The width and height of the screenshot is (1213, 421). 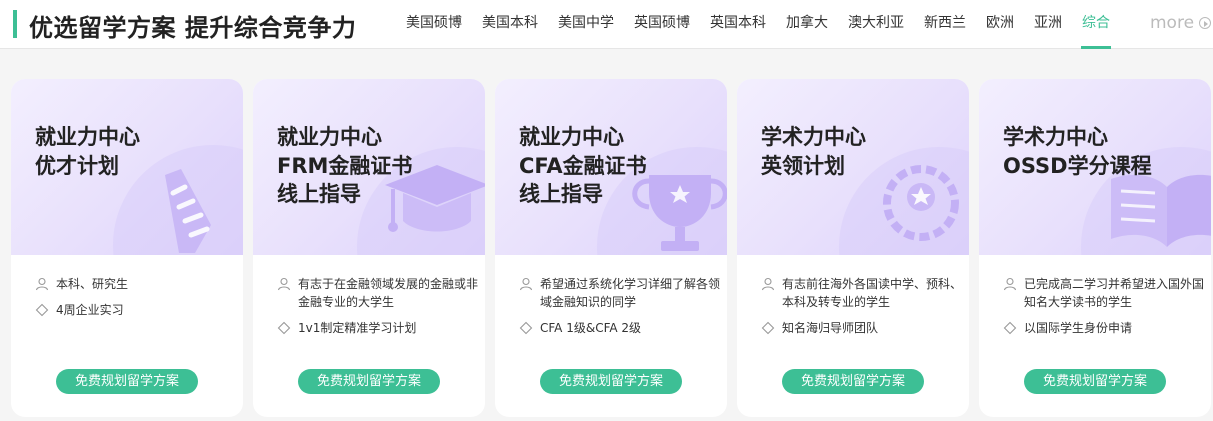 What do you see at coordinates (1000, 24) in the screenshot?
I see `tab-europe: 欧洲` at bounding box center [1000, 24].